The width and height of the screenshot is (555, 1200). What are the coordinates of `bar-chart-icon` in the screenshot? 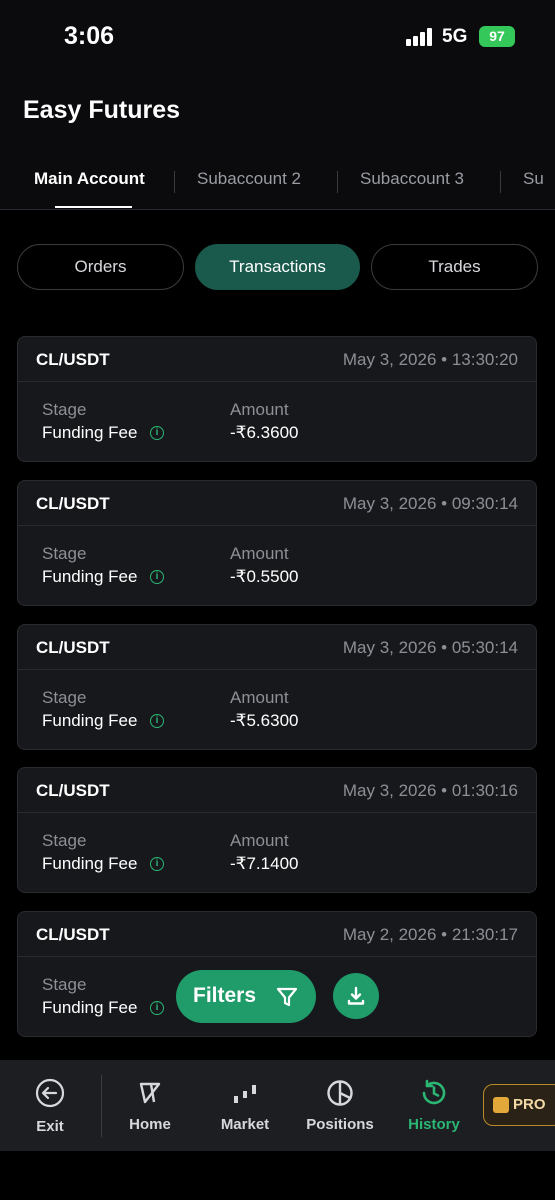 It's located at (245, 1094).